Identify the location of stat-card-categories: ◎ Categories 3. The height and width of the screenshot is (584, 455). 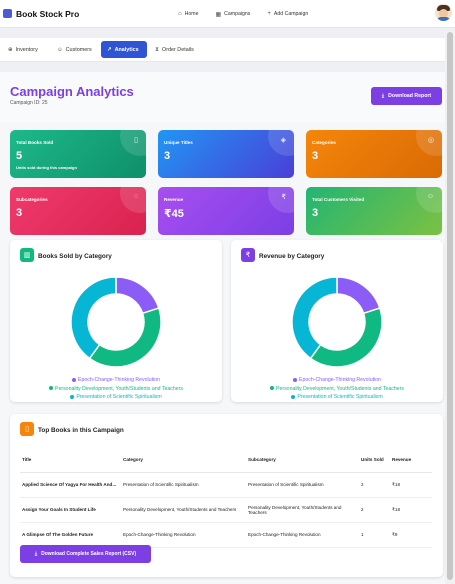
(374, 154).